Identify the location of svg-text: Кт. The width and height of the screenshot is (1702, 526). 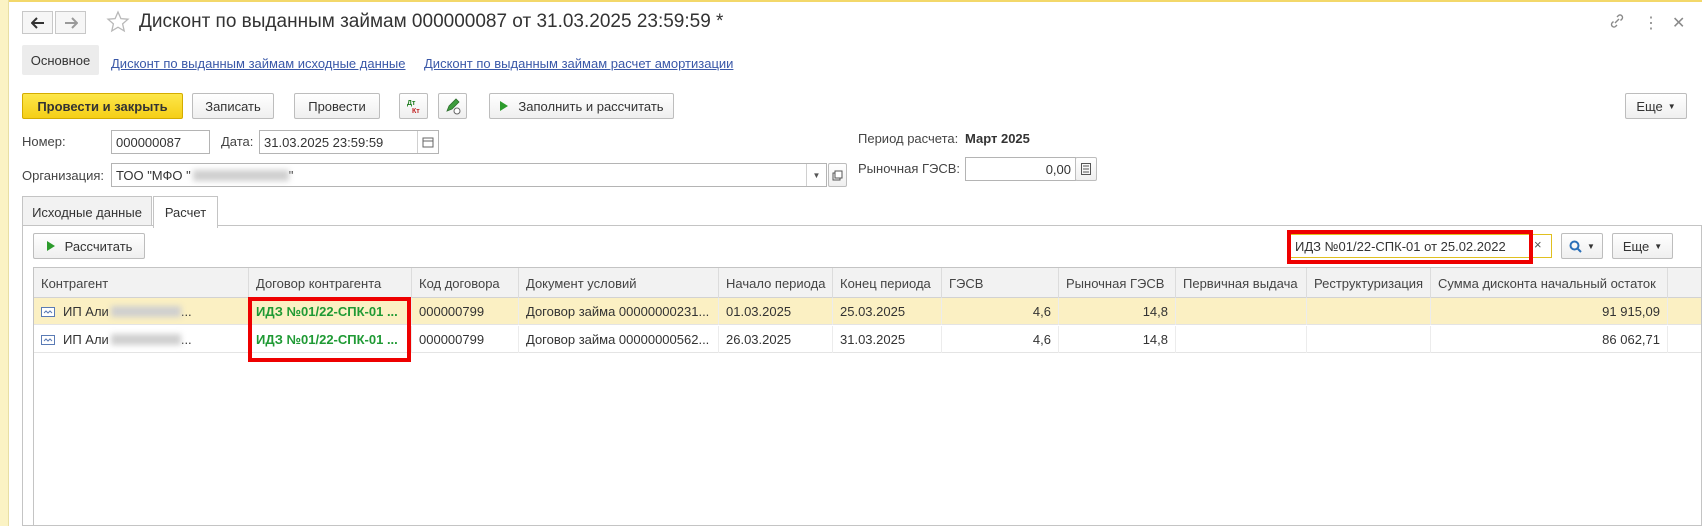
(416, 111).